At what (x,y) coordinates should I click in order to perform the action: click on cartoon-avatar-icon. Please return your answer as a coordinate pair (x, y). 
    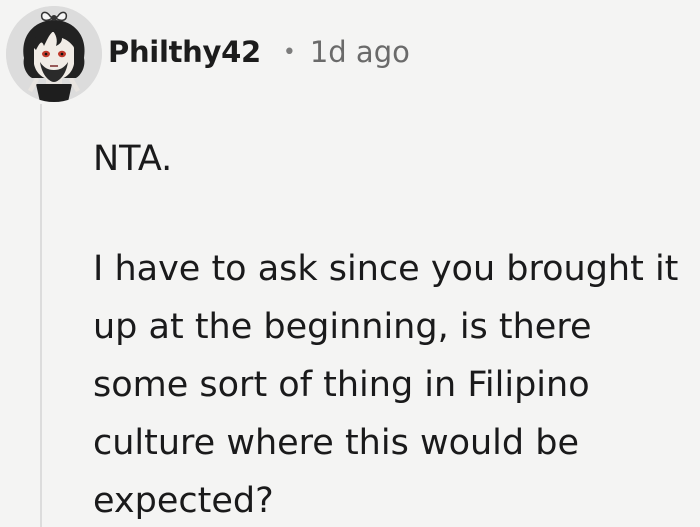
    Looking at the image, I should click on (54, 54).